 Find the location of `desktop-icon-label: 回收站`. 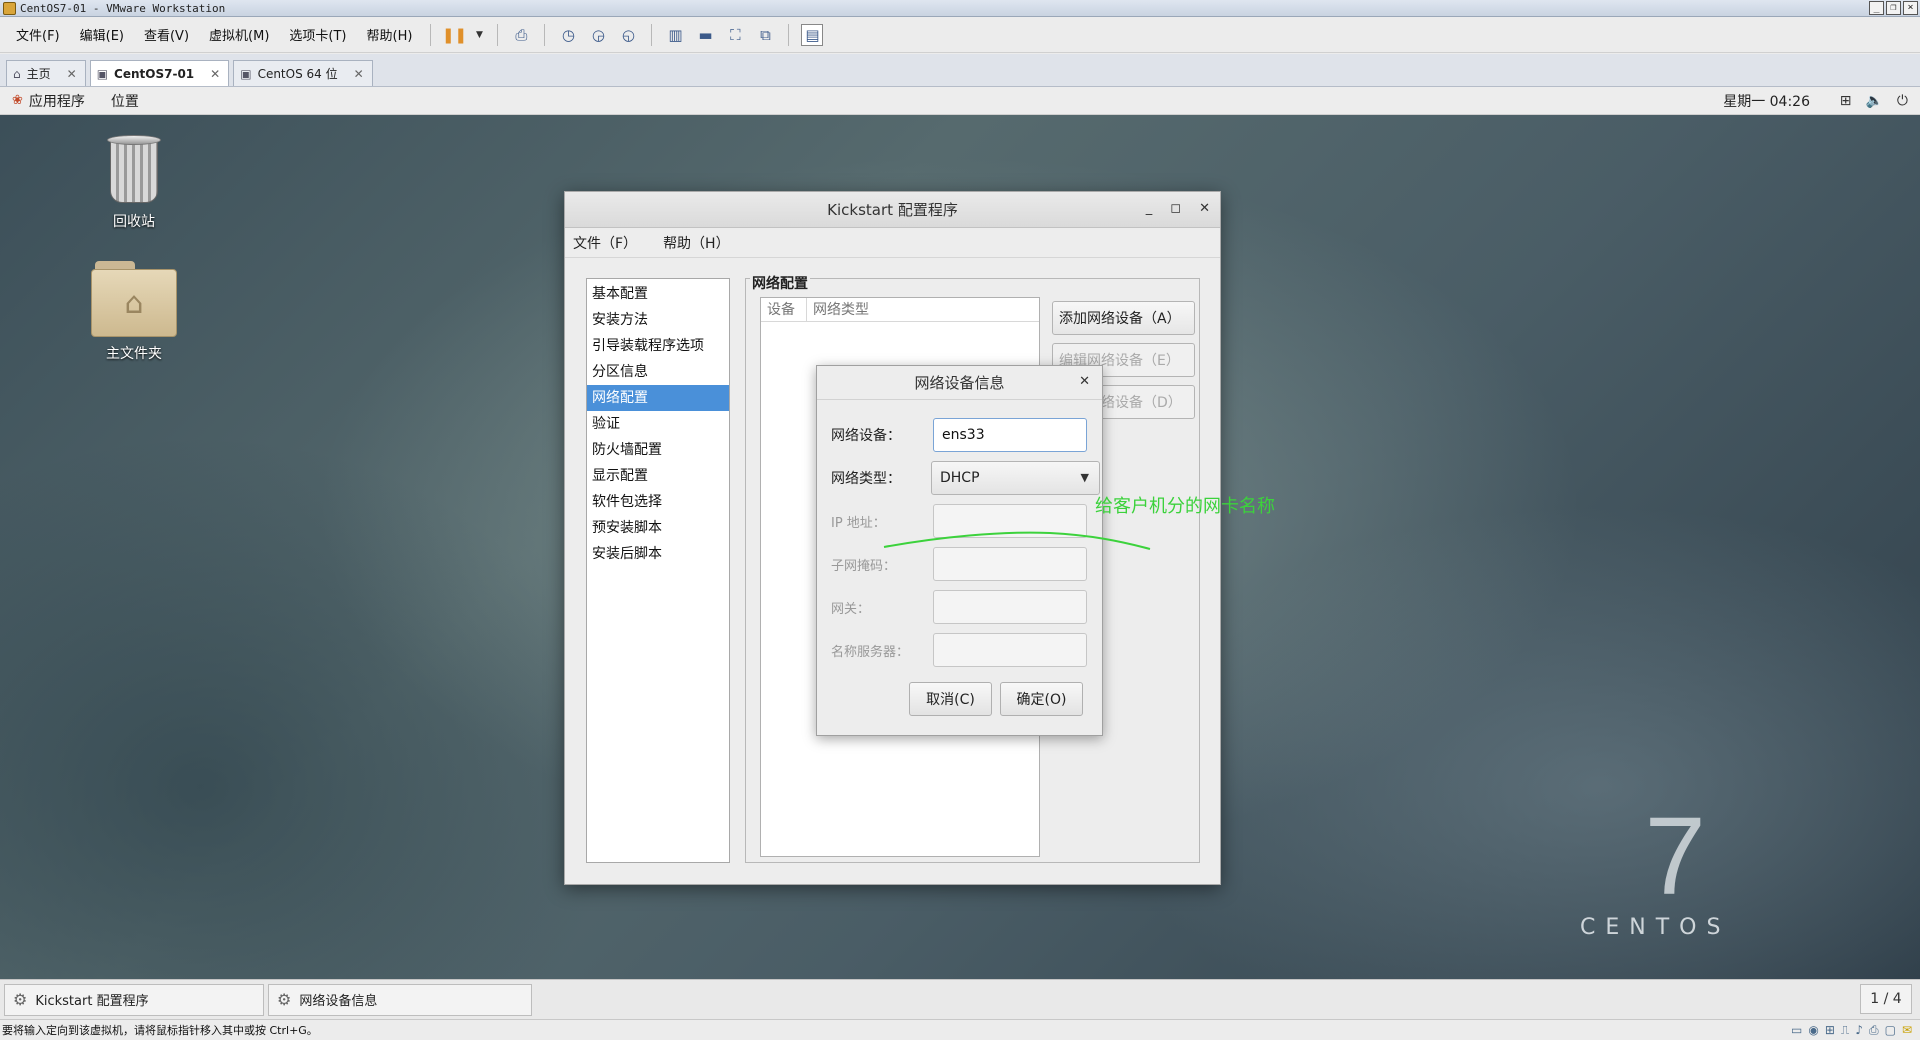

desktop-icon-label: 回收站 is located at coordinates (134, 222).